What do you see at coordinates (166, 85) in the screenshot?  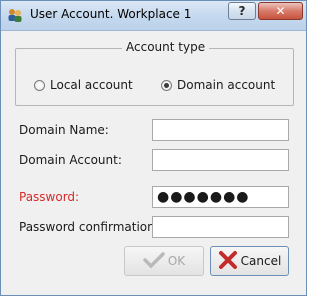 I see `radio-domain-circle` at bounding box center [166, 85].